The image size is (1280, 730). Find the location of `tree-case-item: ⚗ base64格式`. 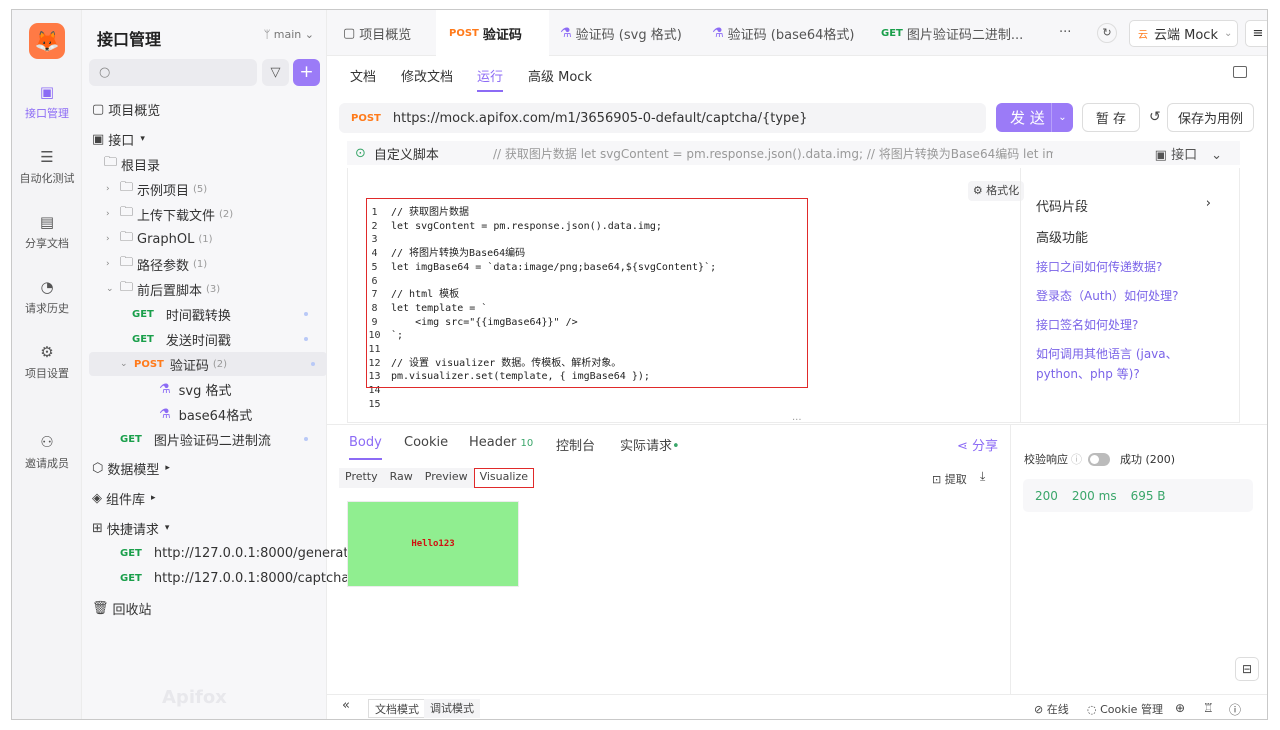

tree-case-item: ⚗ base64格式 is located at coordinates (239, 414).